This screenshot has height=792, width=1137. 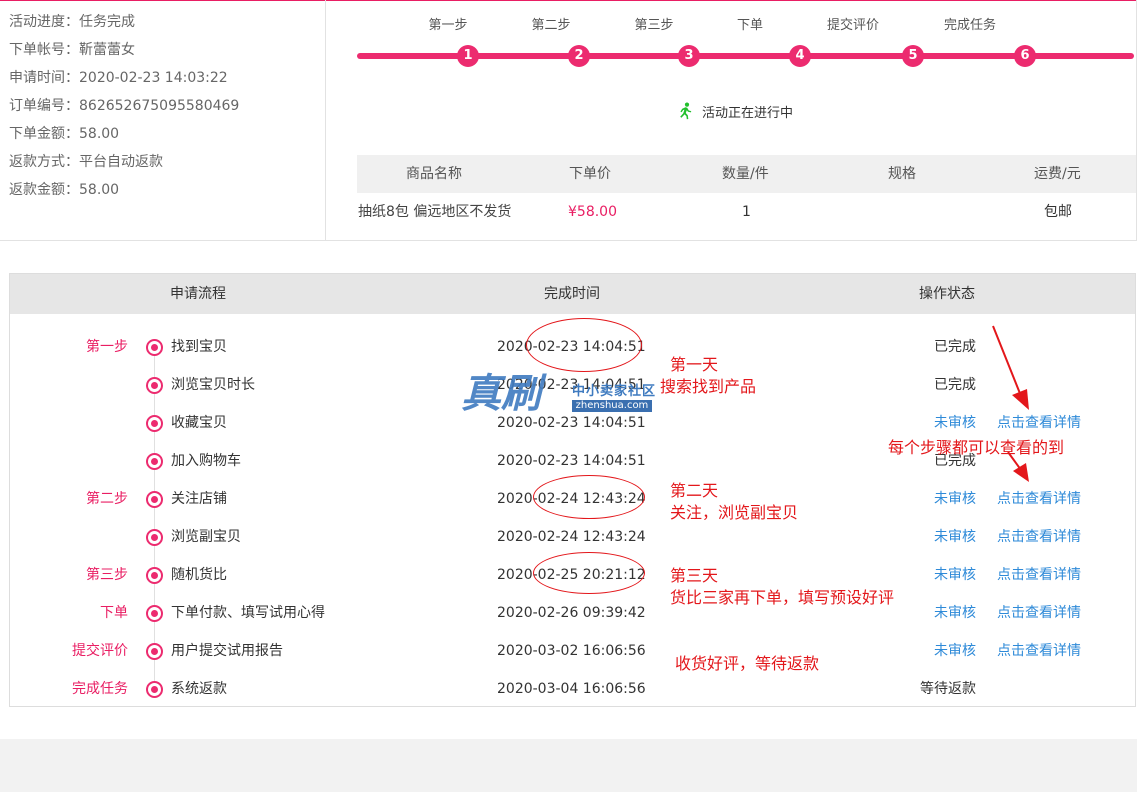 I want to click on info-row-apply-time: 申请时间：2020-02-23 14:03:22, so click(x=118, y=78).